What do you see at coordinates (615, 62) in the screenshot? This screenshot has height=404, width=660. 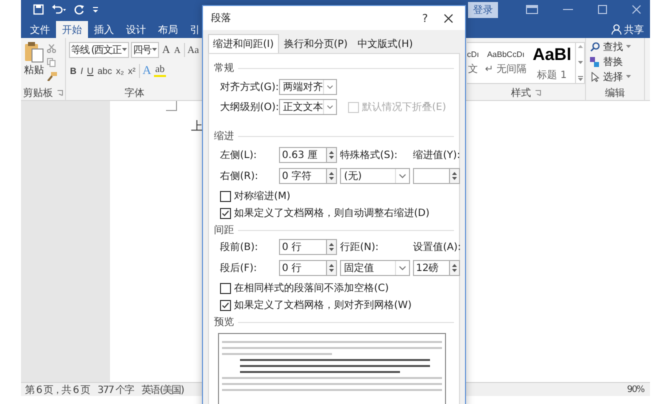 I see `editing-button: 替换` at bounding box center [615, 62].